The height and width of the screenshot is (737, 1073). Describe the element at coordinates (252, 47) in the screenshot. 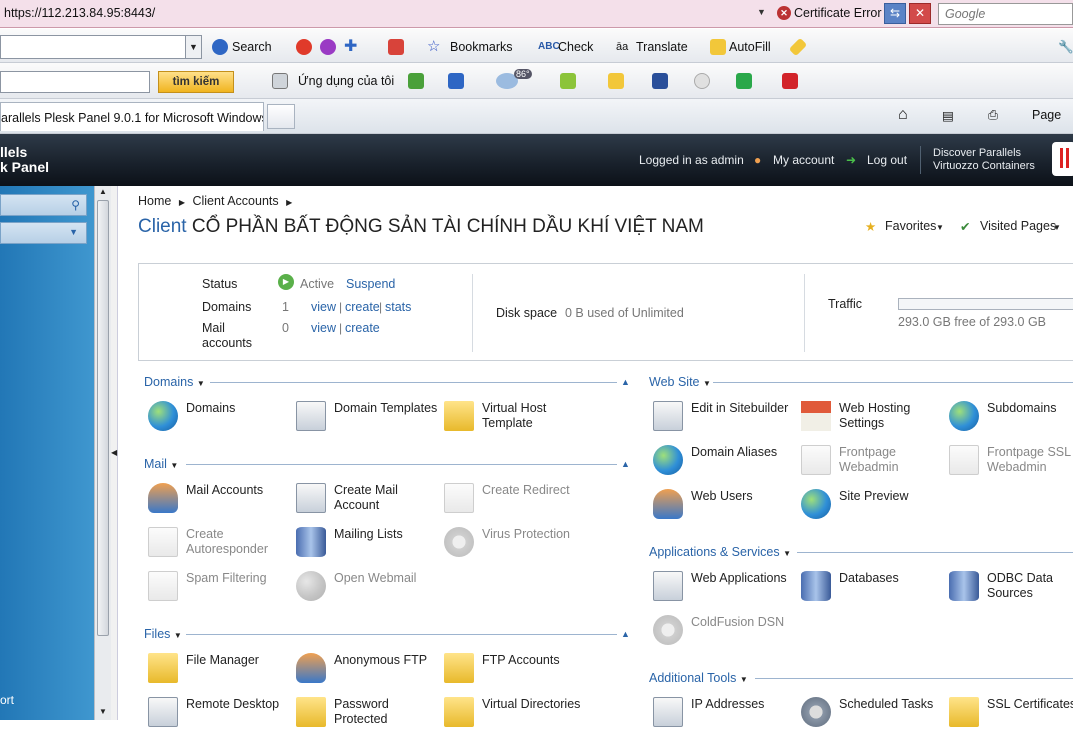

I see `search-button: Search` at that location.